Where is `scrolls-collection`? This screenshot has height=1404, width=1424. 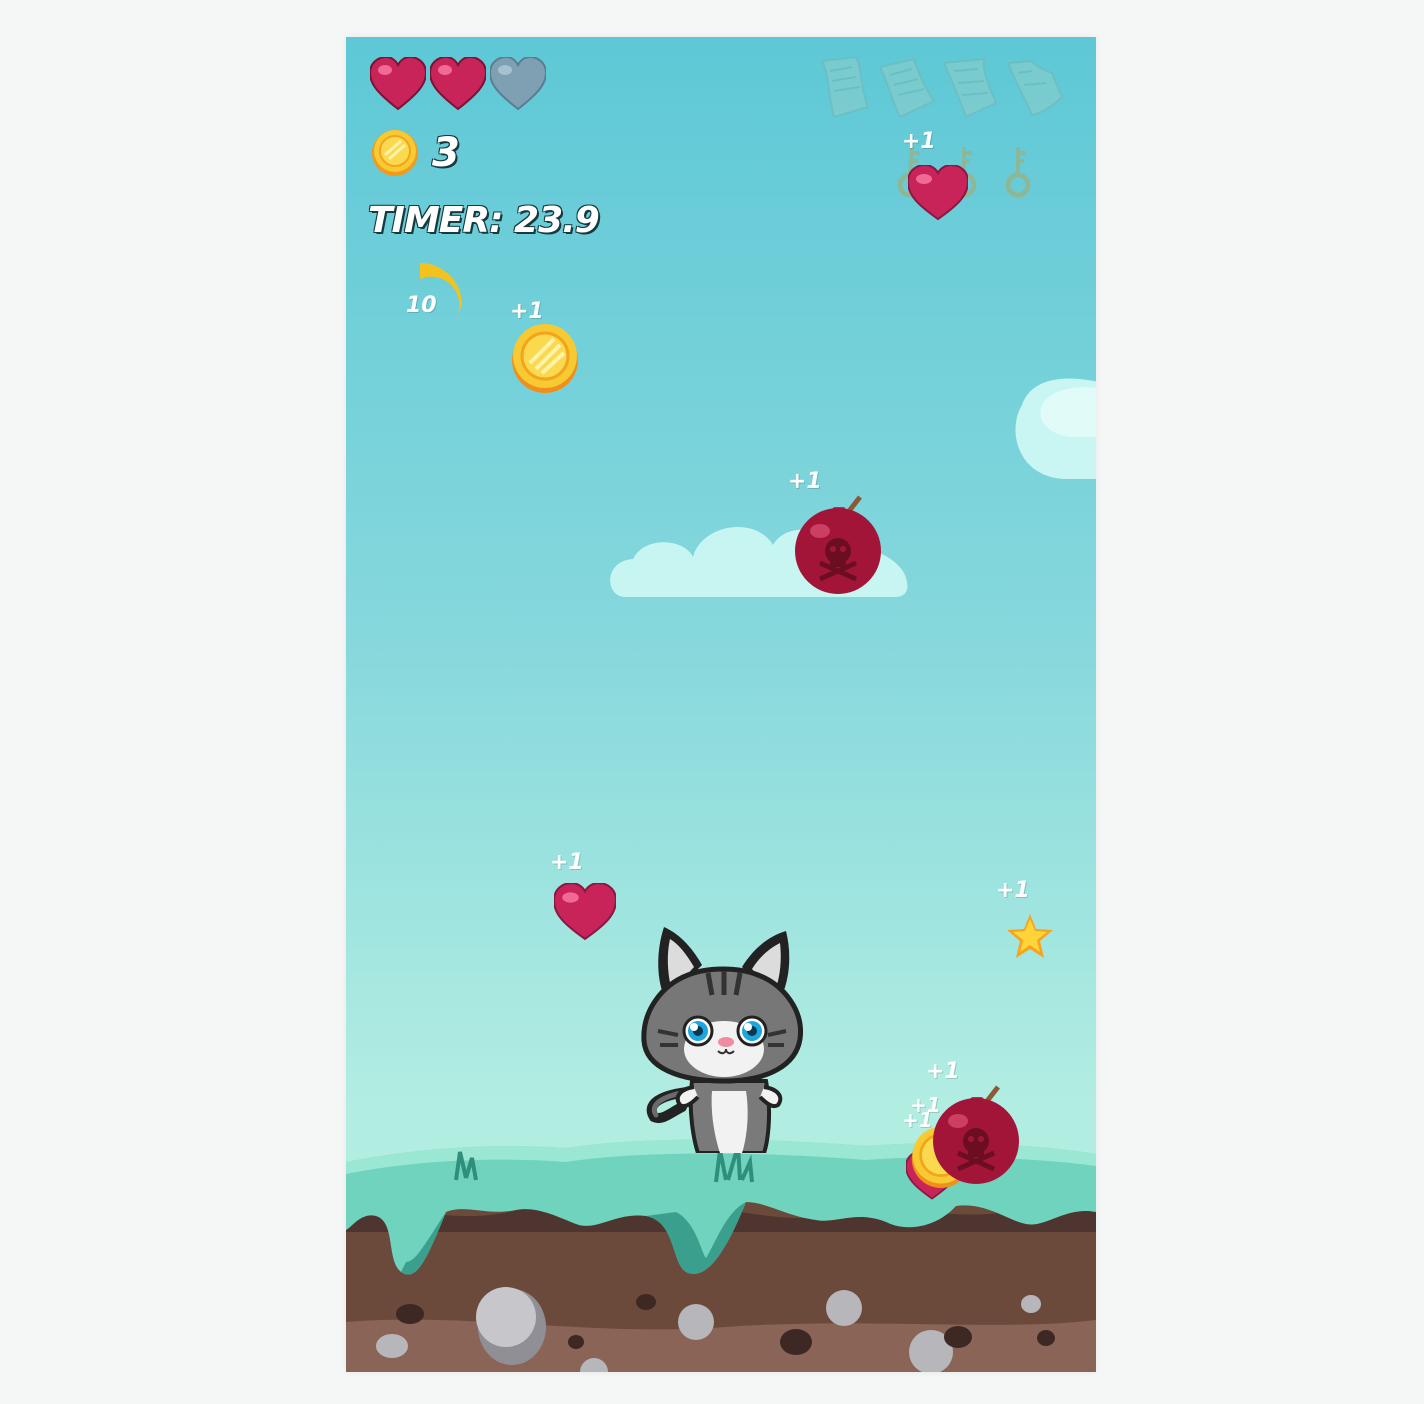
scrolls-collection is located at coordinates (941, 88).